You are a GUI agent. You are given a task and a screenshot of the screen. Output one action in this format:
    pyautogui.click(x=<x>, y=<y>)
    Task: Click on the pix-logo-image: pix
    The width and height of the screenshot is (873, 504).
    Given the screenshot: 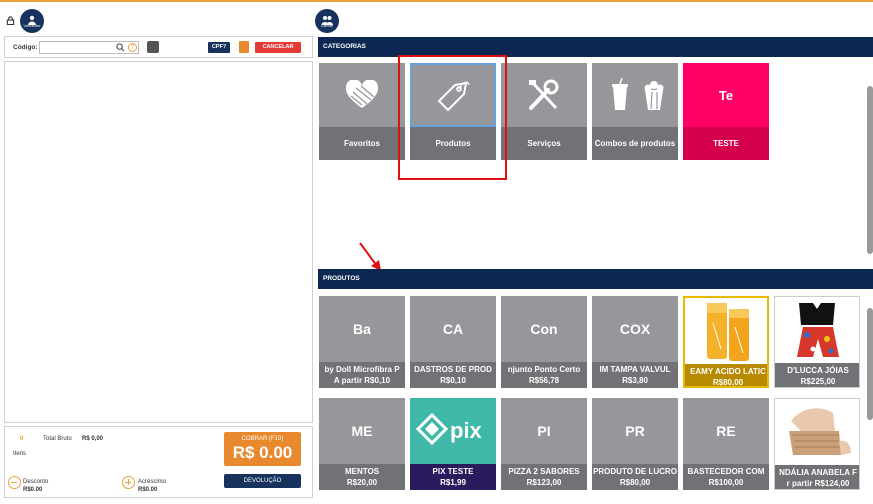 What is the action you would take?
    pyautogui.click(x=449, y=429)
    